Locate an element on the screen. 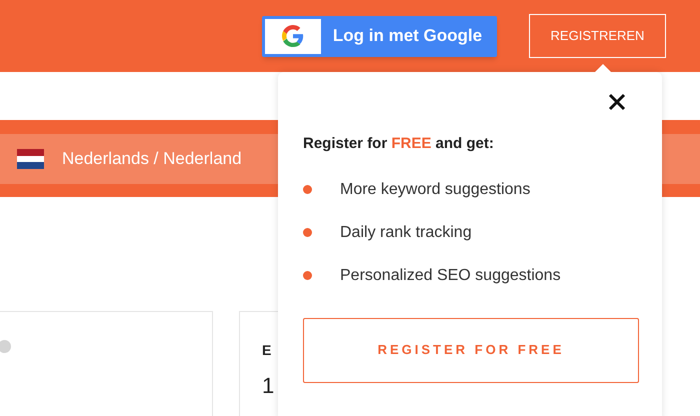 The height and width of the screenshot is (416, 700). language-label: Nederlands / Nederland is located at coordinates (152, 159).